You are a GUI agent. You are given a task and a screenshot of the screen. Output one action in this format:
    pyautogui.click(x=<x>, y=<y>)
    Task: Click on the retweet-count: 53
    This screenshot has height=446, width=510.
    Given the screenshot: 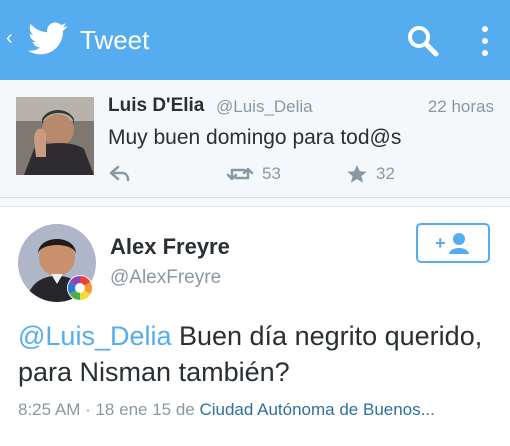 What is the action you would take?
    pyautogui.click(x=271, y=173)
    